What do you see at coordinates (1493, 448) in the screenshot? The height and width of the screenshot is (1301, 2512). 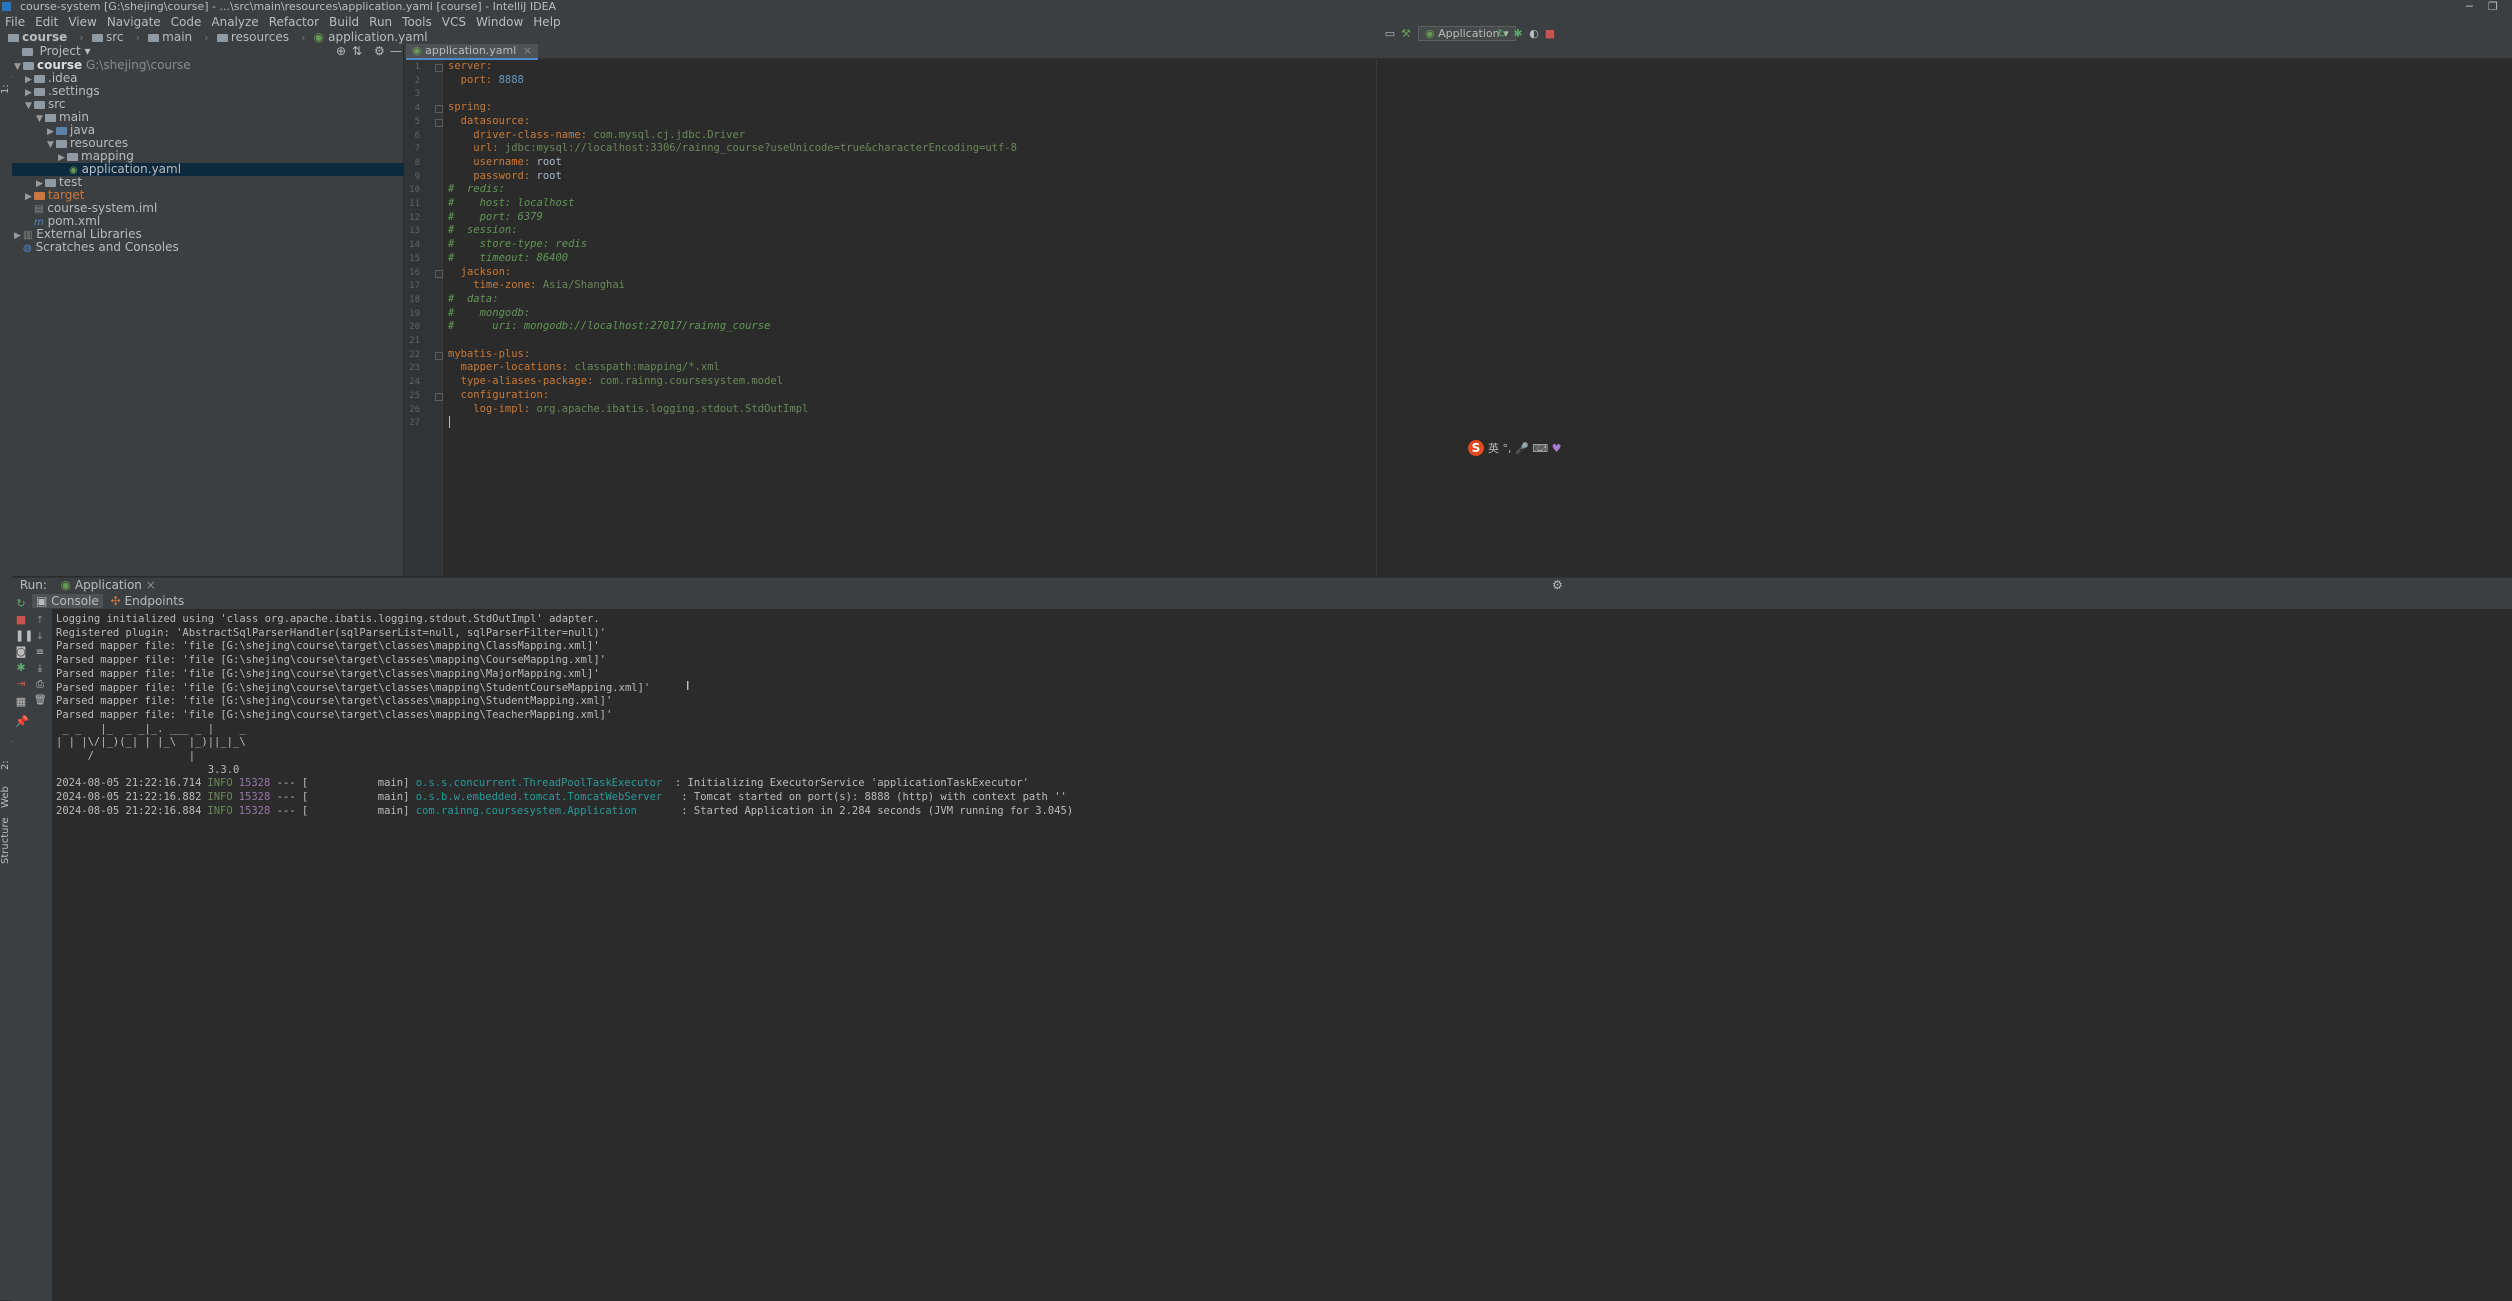 I see `ime-language: 英` at bounding box center [1493, 448].